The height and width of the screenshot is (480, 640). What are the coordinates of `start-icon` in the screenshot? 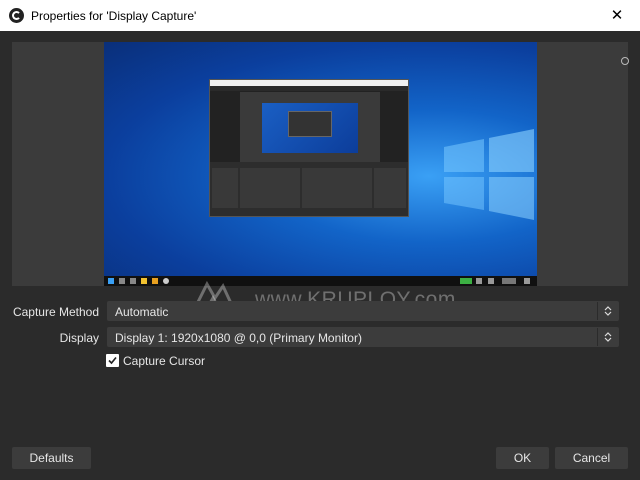 It's located at (111, 281).